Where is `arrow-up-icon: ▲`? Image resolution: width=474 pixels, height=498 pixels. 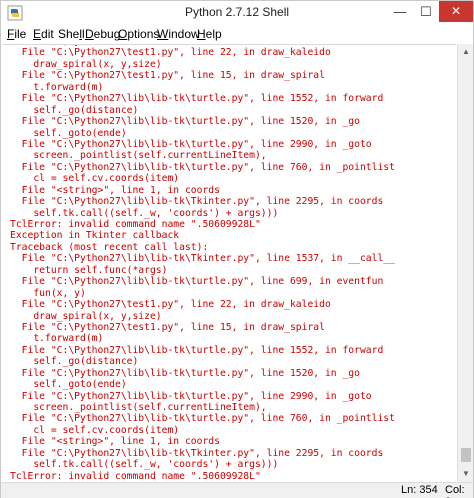 arrow-up-icon: ▲ is located at coordinates (466, 52).